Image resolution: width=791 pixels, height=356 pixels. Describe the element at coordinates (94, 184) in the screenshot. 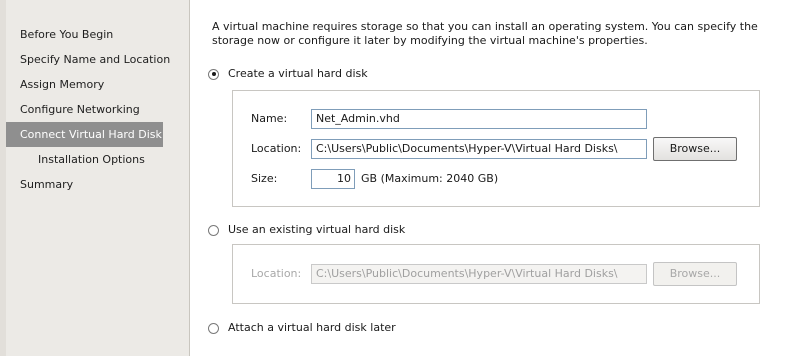

I see `sidebar-item-summary: Summary` at that location.